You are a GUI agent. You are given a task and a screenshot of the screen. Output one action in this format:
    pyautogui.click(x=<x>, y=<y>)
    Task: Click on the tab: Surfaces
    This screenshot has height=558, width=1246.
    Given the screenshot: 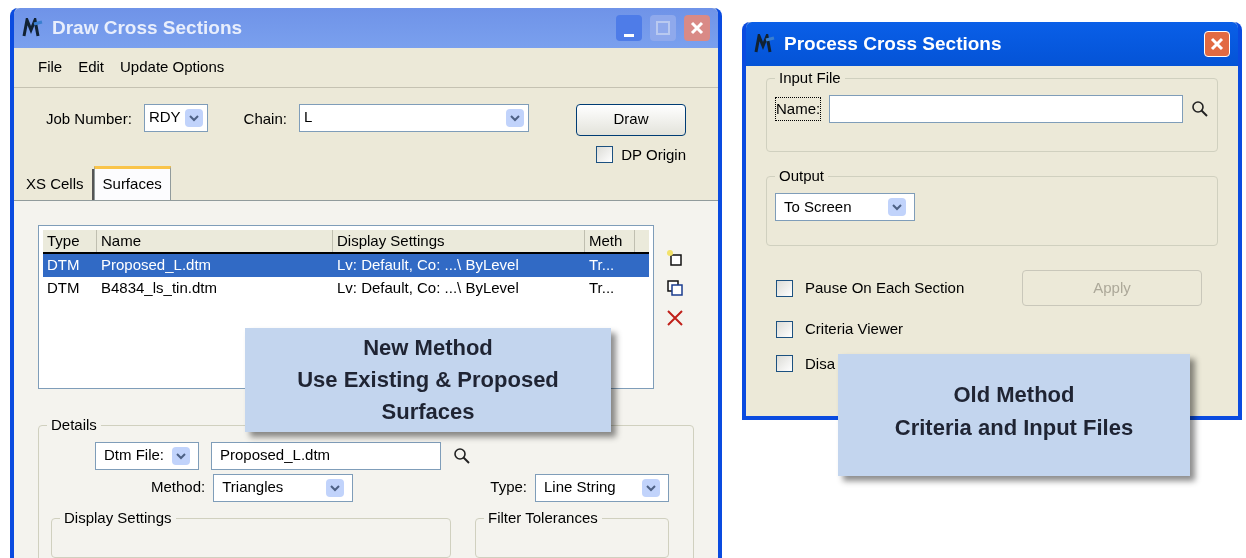 What is the action you would take?
    pyautogui.click(x=132, y=183)
    